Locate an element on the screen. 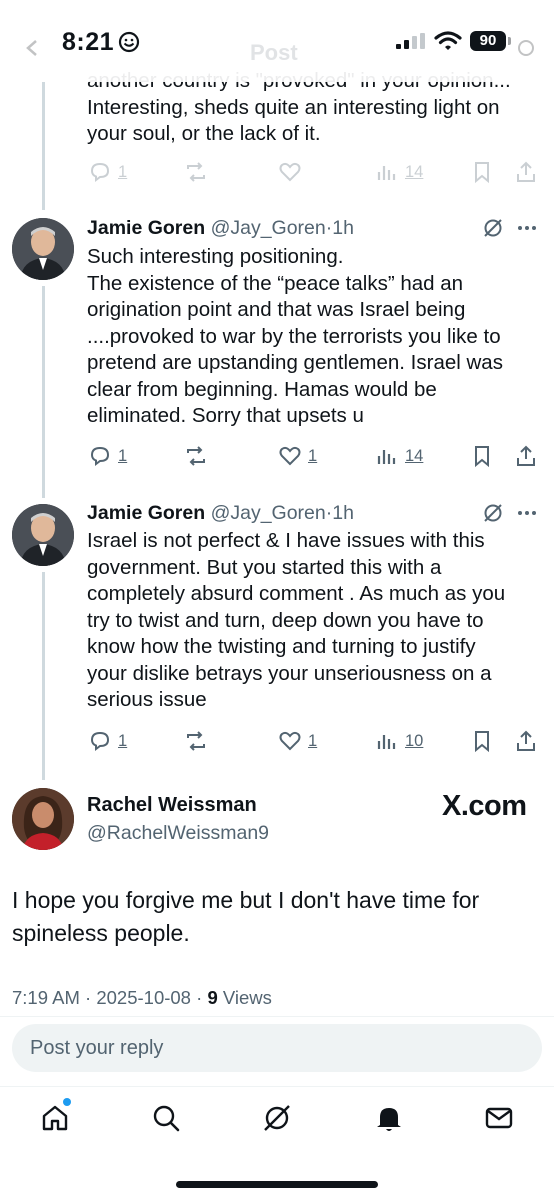  divider is located at coordinates (277, 1016).